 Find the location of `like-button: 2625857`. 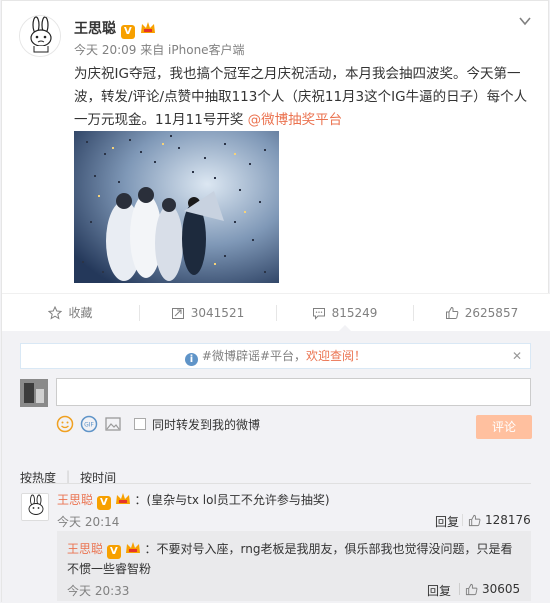

like-button: 2625857 is located at coordinates (481, 312).